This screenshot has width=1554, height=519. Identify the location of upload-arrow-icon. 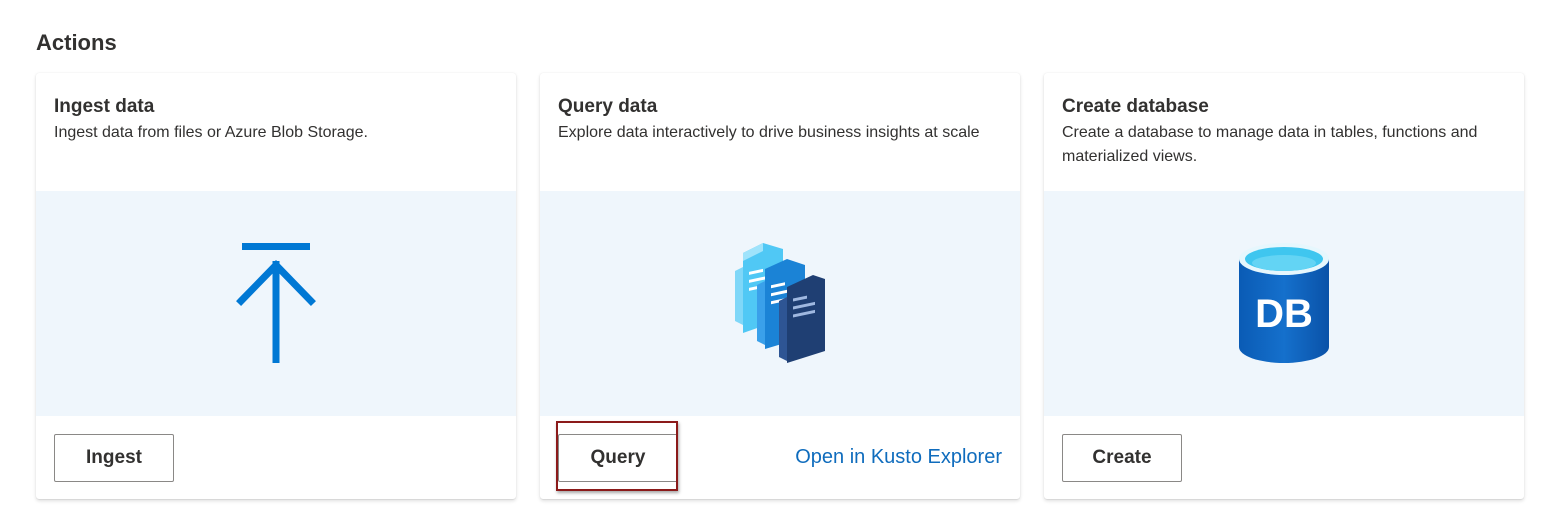
(276, 302).